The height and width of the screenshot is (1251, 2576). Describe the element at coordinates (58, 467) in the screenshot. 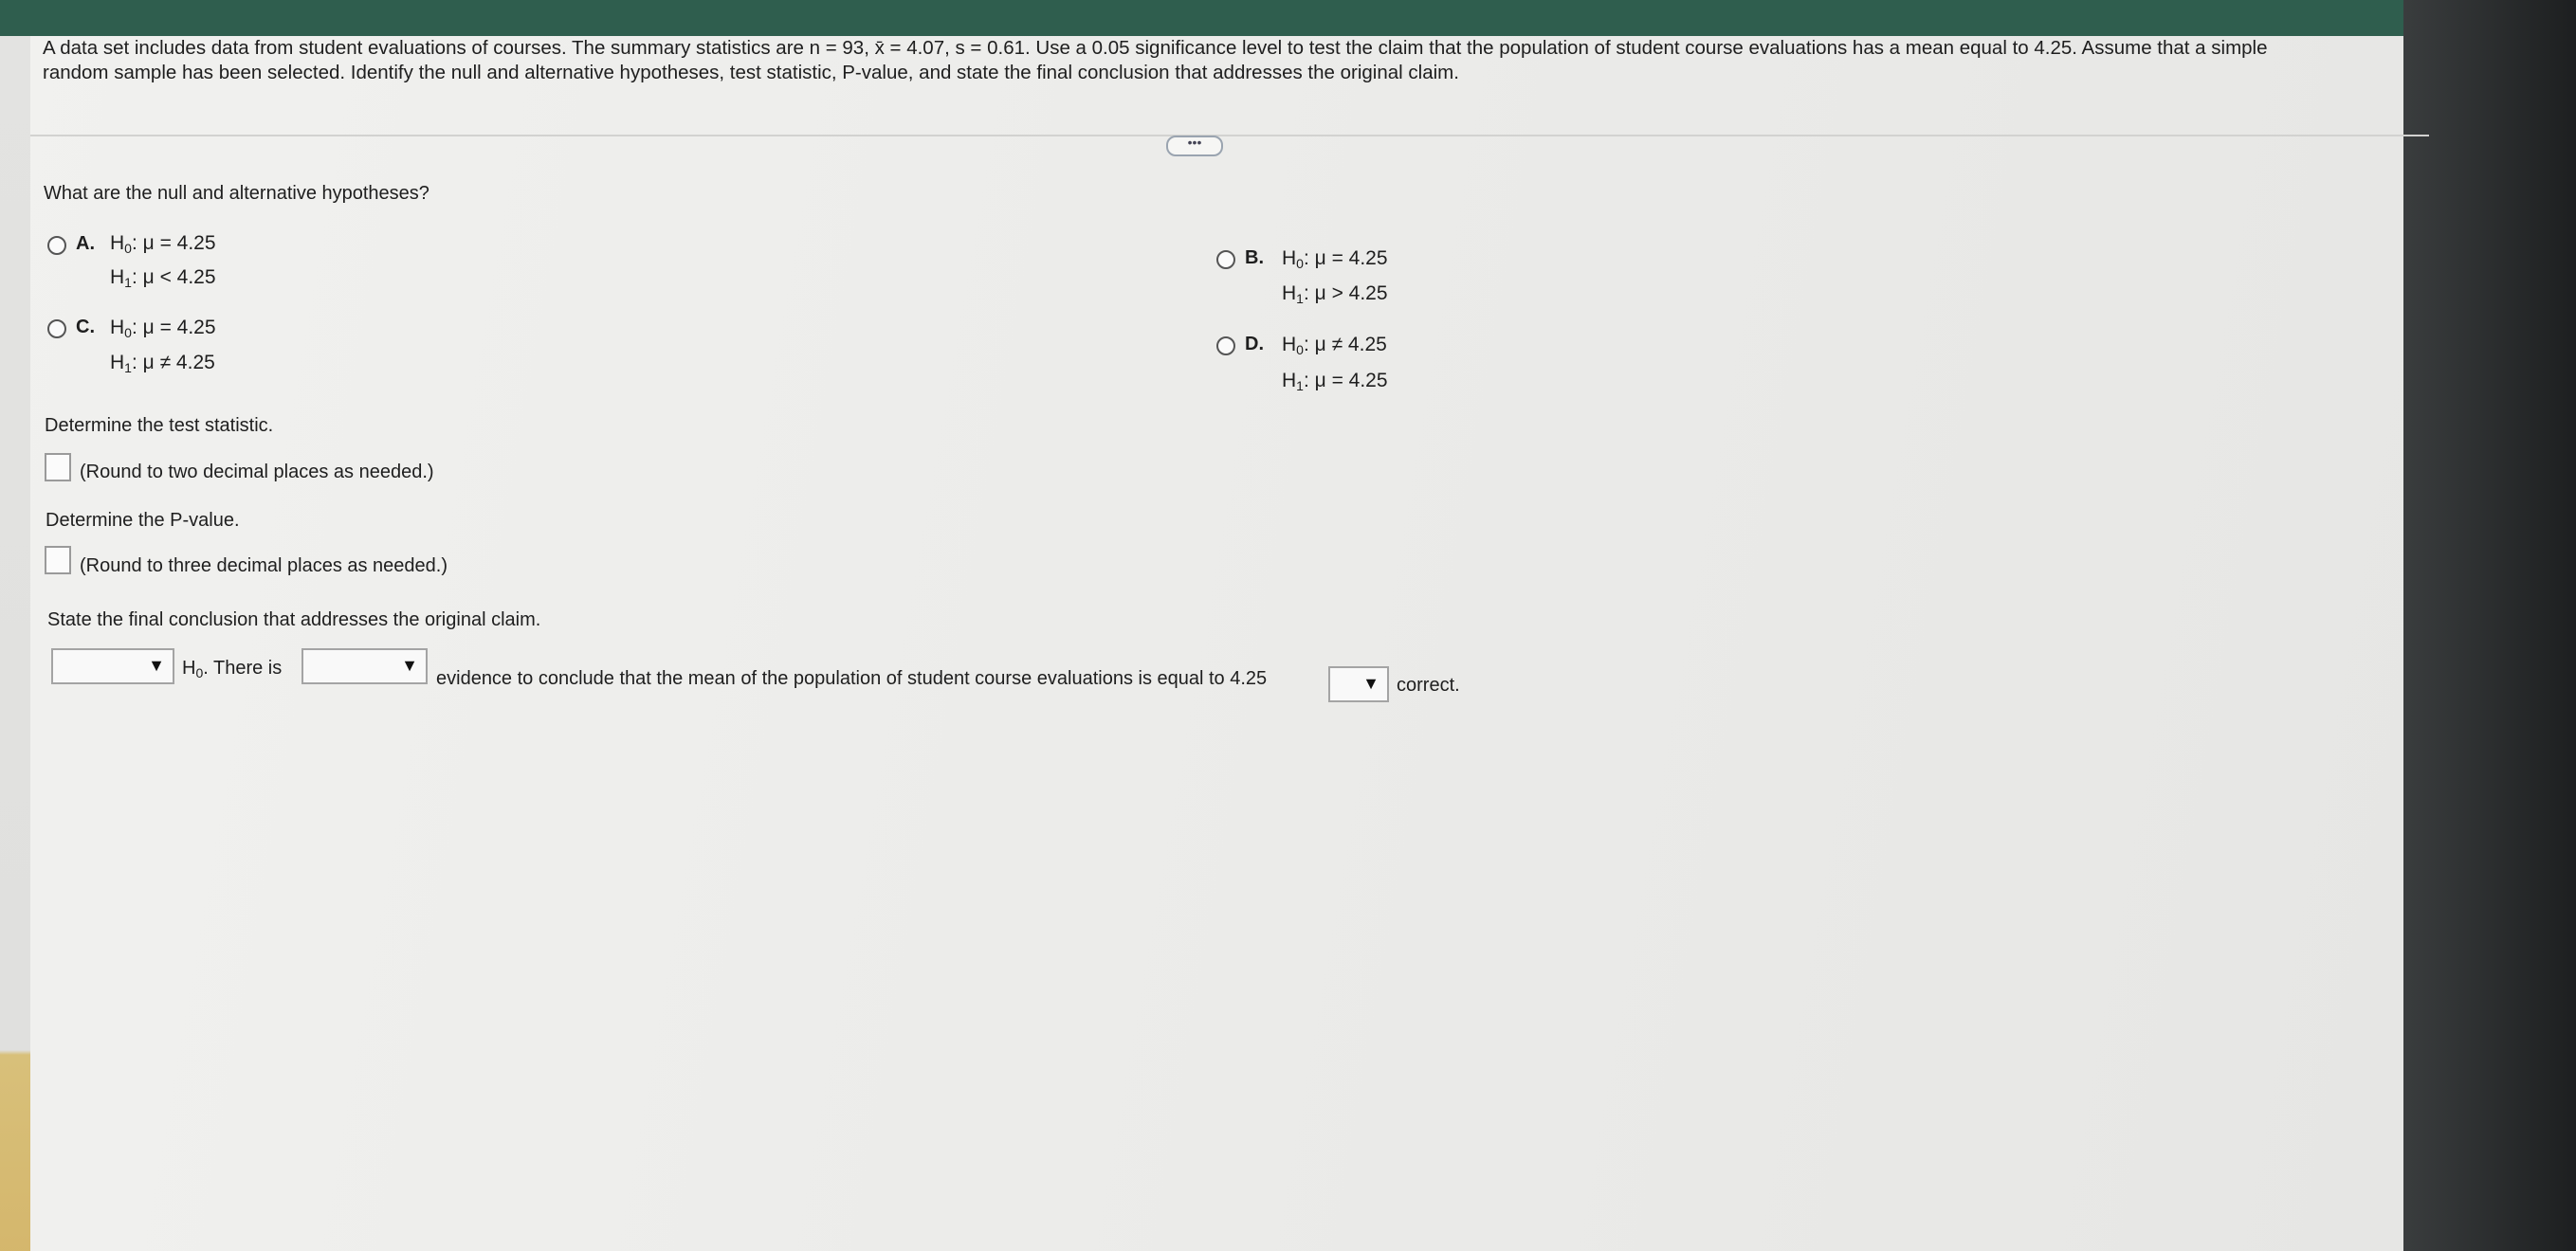

I see `test-statistic-input` at that location.